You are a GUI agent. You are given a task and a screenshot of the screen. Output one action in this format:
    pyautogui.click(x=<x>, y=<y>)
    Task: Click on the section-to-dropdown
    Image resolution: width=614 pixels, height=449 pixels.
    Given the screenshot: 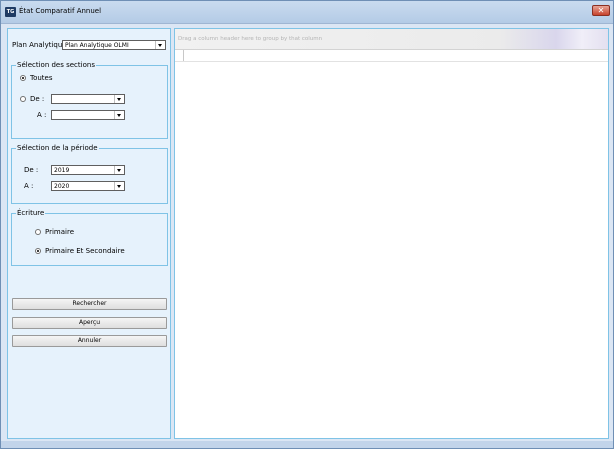 What is the action you would take?
    pyautogui.click(x=88, y=115)
    